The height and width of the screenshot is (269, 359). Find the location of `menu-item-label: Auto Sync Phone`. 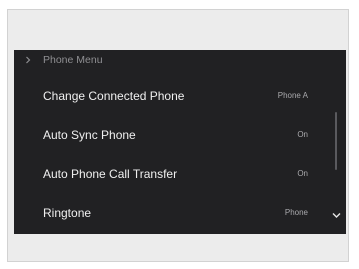

menu-item-label: Auto Sync Phone is located at coordinates (89, 134).